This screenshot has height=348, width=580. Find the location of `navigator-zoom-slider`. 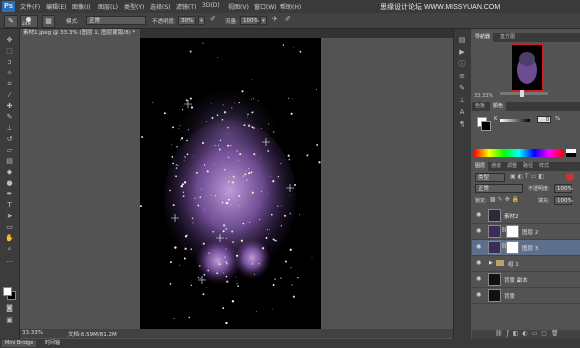

navigator-zoom-slider is located at coordinates (524, 93).